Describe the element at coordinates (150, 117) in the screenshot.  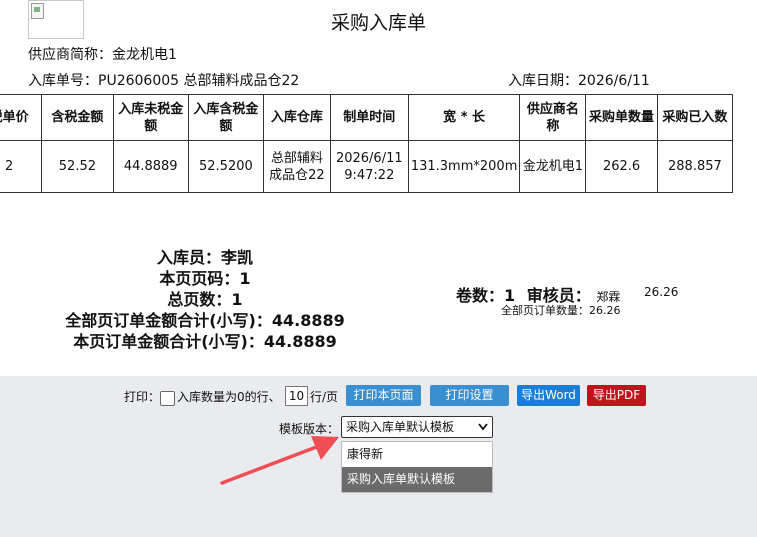
I see `col-header: 入库未税金额` at that location.